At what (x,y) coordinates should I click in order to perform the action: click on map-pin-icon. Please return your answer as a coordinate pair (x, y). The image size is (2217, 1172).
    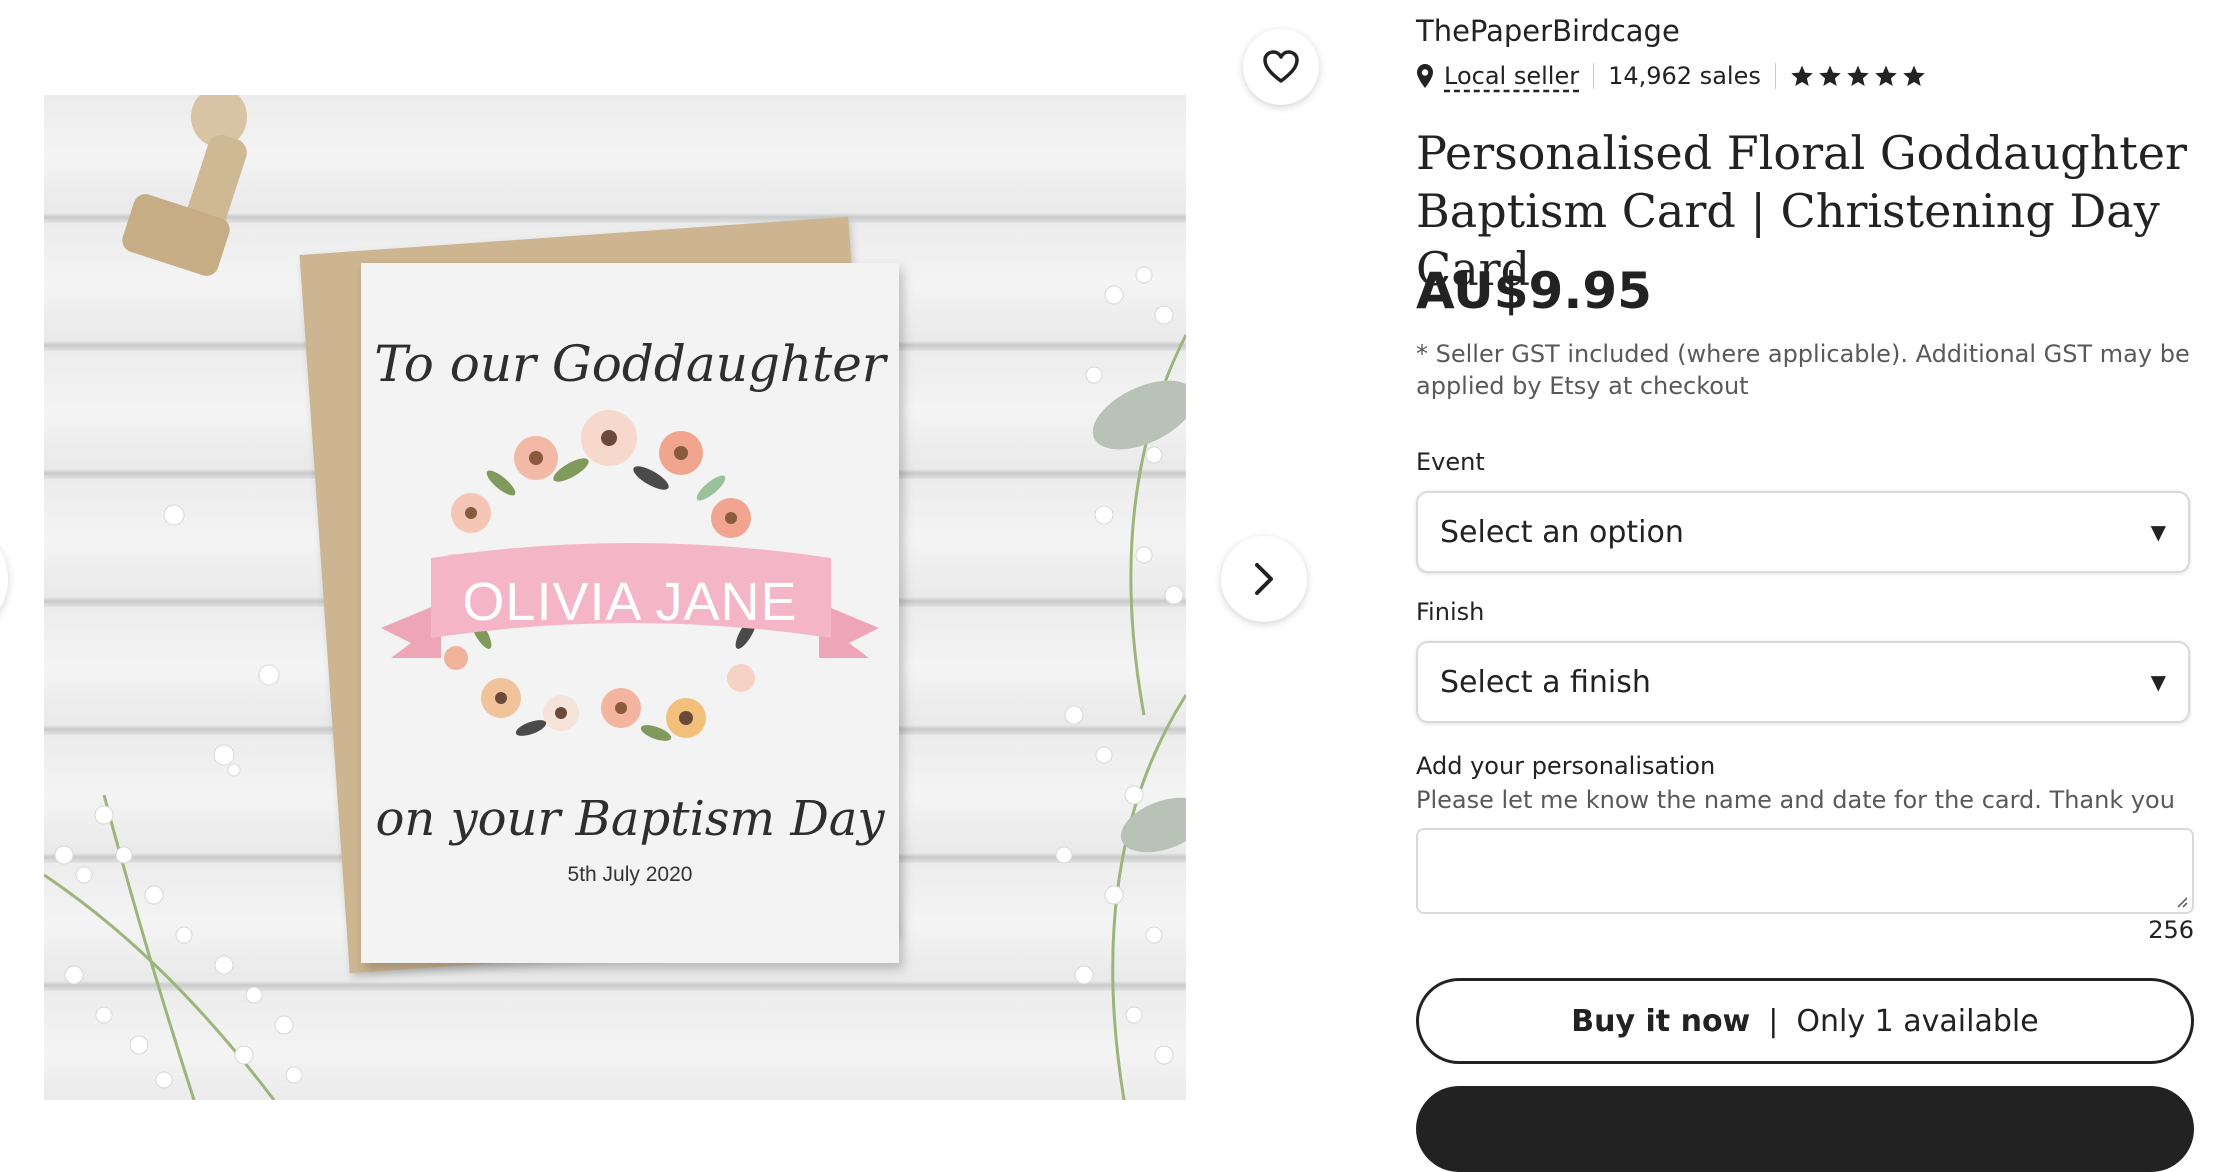
    Looking at the image, I should click on (1425, 76).